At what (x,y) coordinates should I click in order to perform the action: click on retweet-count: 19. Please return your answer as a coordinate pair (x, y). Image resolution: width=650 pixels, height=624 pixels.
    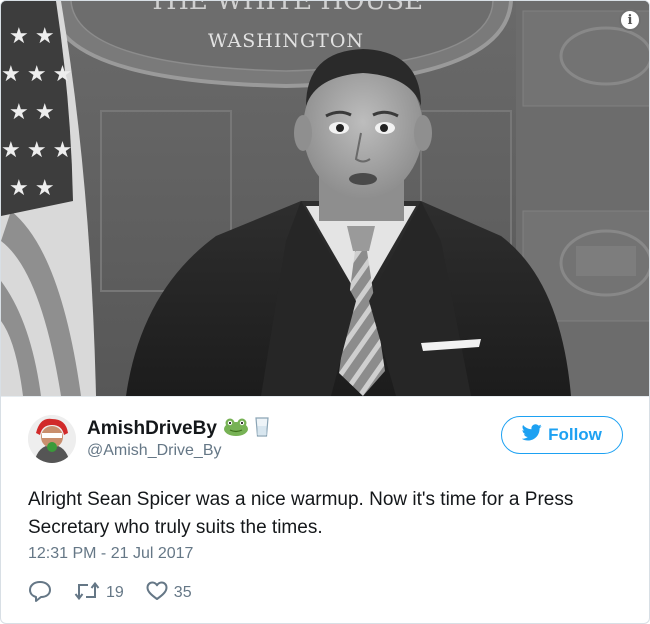
    Looking at the image, I should click on (115, 592).